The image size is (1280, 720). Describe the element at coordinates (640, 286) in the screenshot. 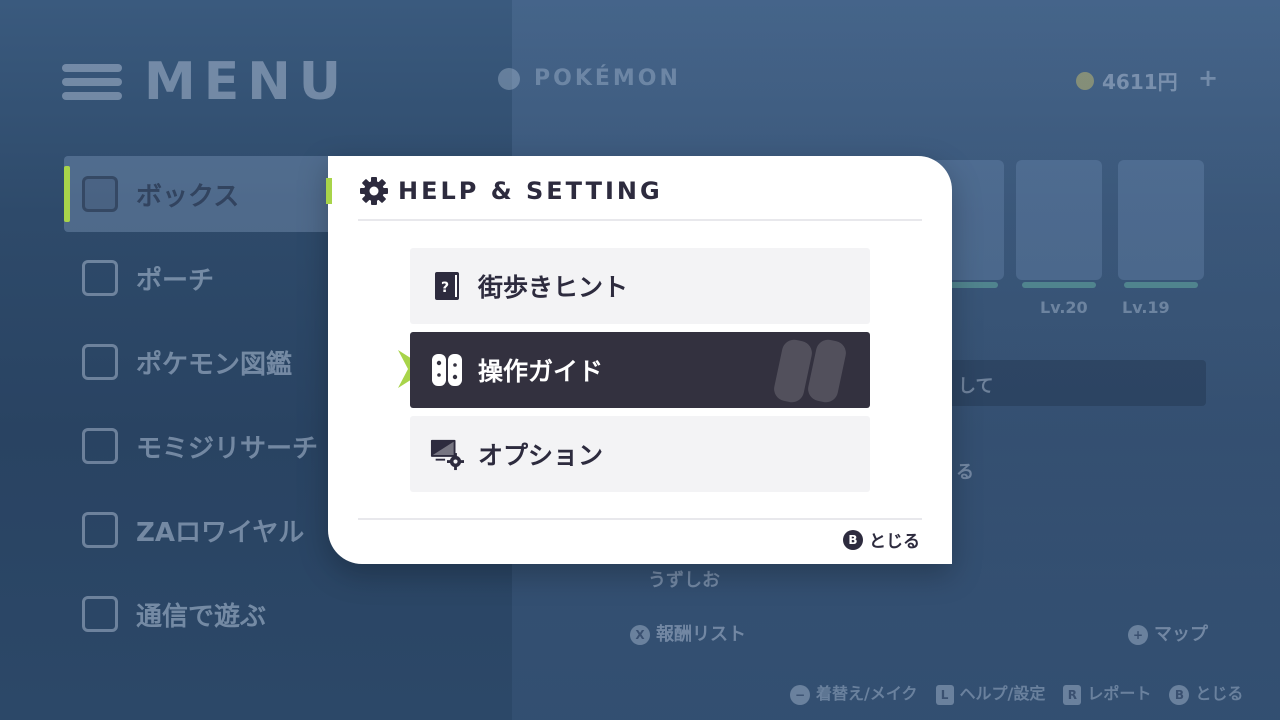

I see `option-town-hints: ? 街歩きヒント` at that location.